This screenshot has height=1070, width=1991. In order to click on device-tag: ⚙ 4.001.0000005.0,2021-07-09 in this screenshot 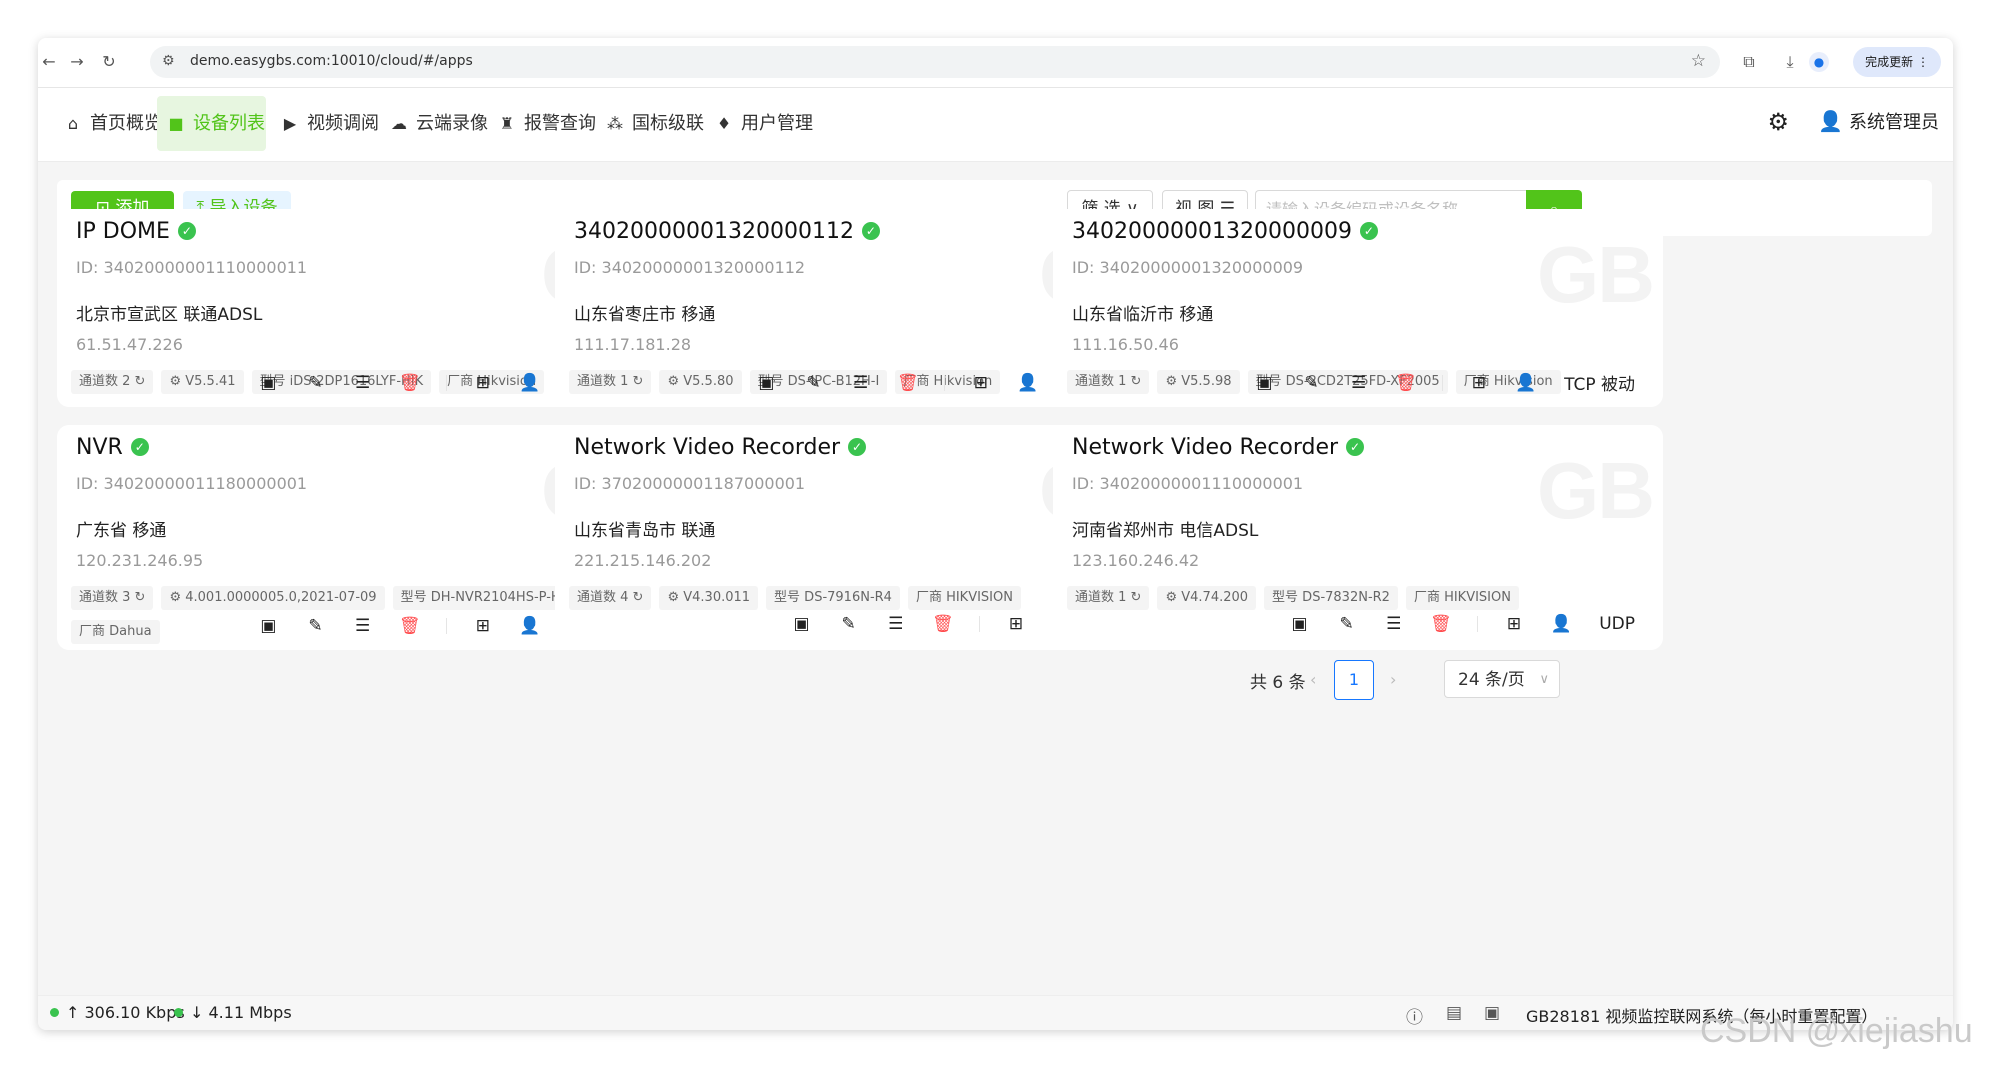, I will do `click(273, 598)`.